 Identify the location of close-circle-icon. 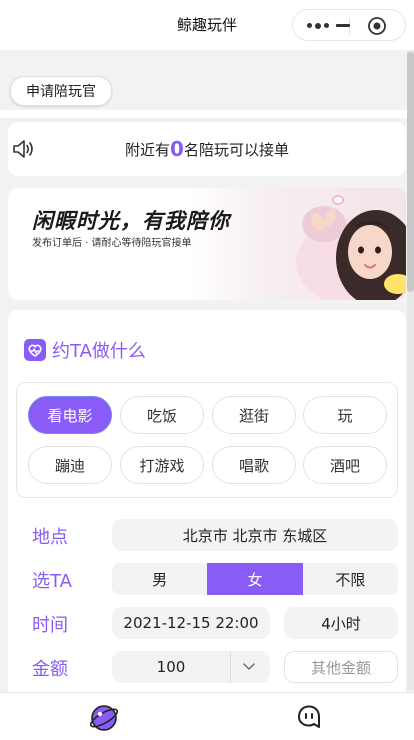
(377, 26).